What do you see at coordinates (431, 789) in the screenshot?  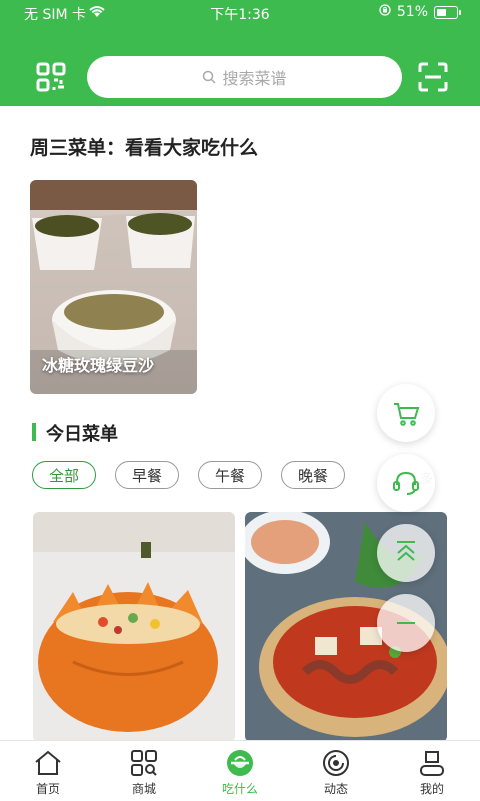 I see `nav-profile-label: 我的` at bounding box center [431, 789].